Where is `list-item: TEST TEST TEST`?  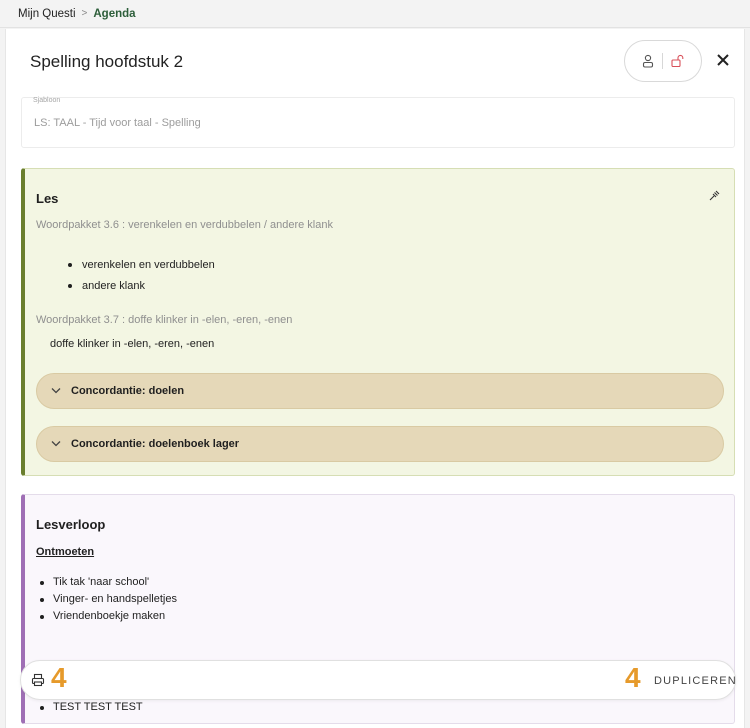 list-item: TEST TEST TEST is located at coordinates (91, 707).